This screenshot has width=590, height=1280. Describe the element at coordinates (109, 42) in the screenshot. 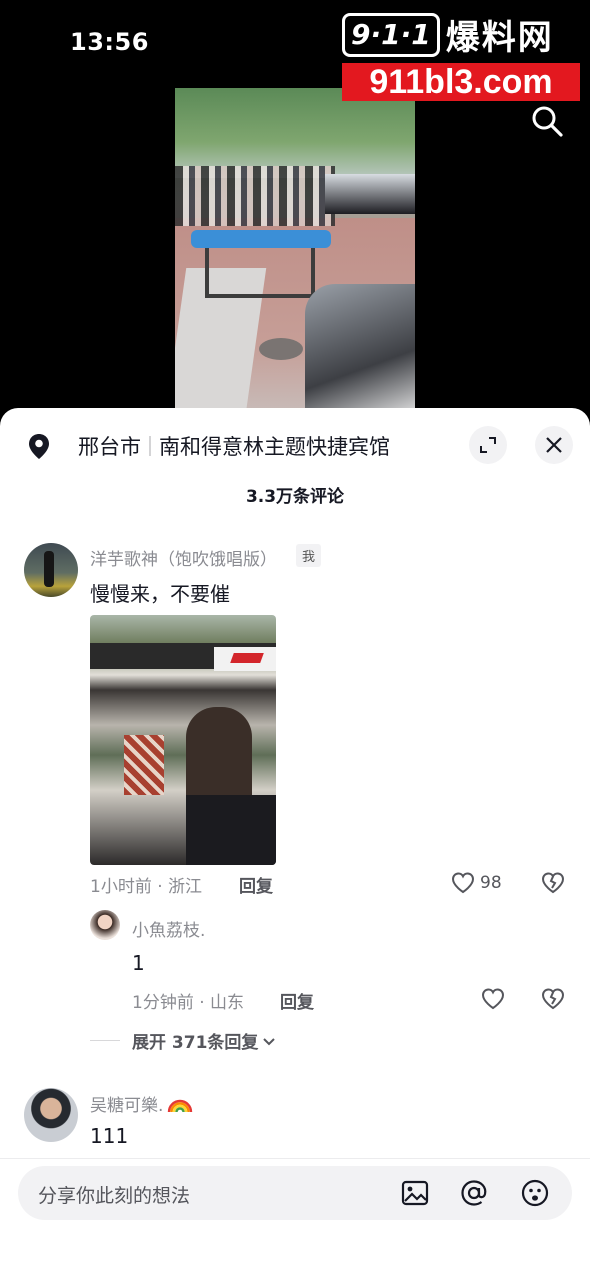

I see `status-time: 13:56` at that location.